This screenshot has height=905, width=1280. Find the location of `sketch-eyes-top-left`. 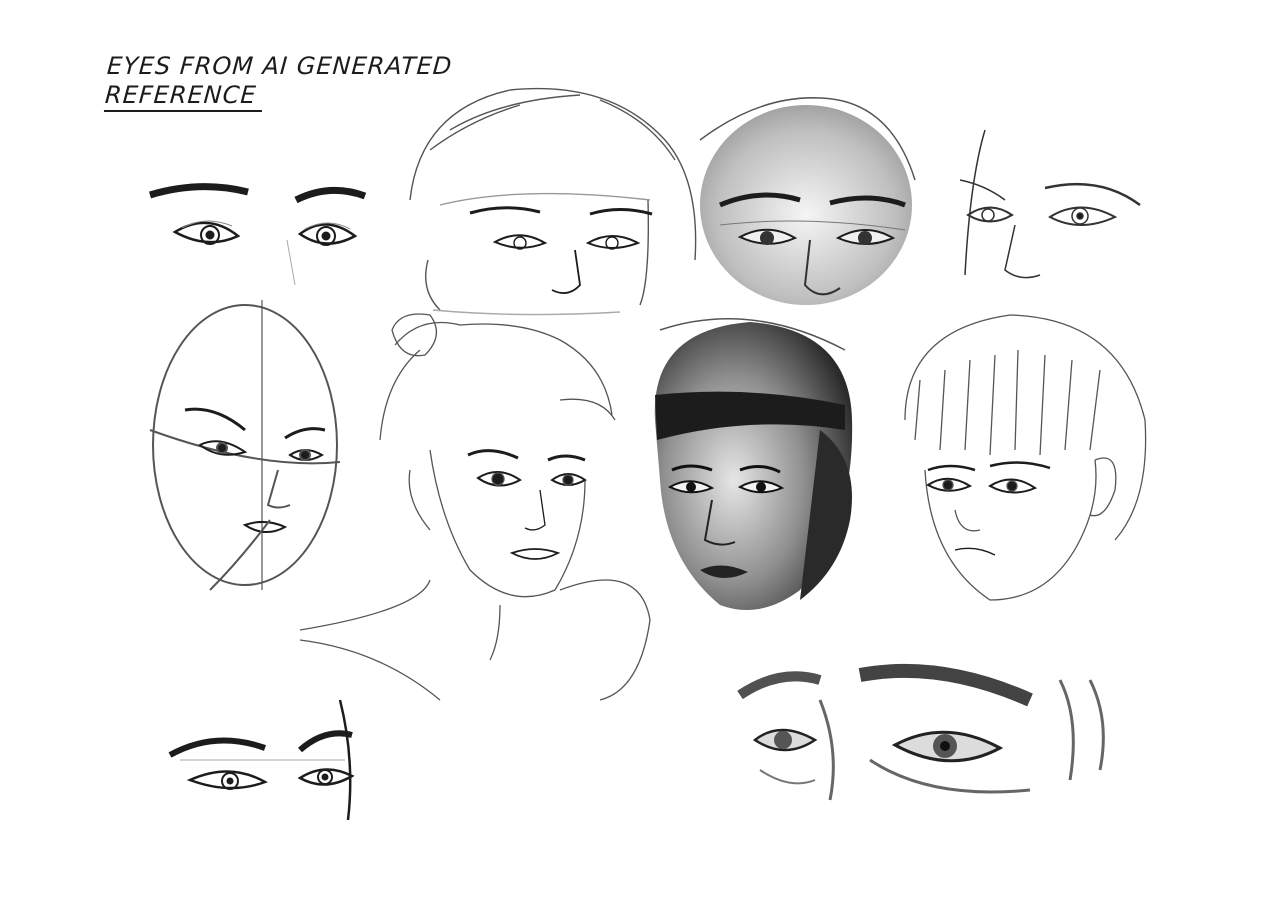

sketch-eyes-top-left is located at coordinates (257, 234).